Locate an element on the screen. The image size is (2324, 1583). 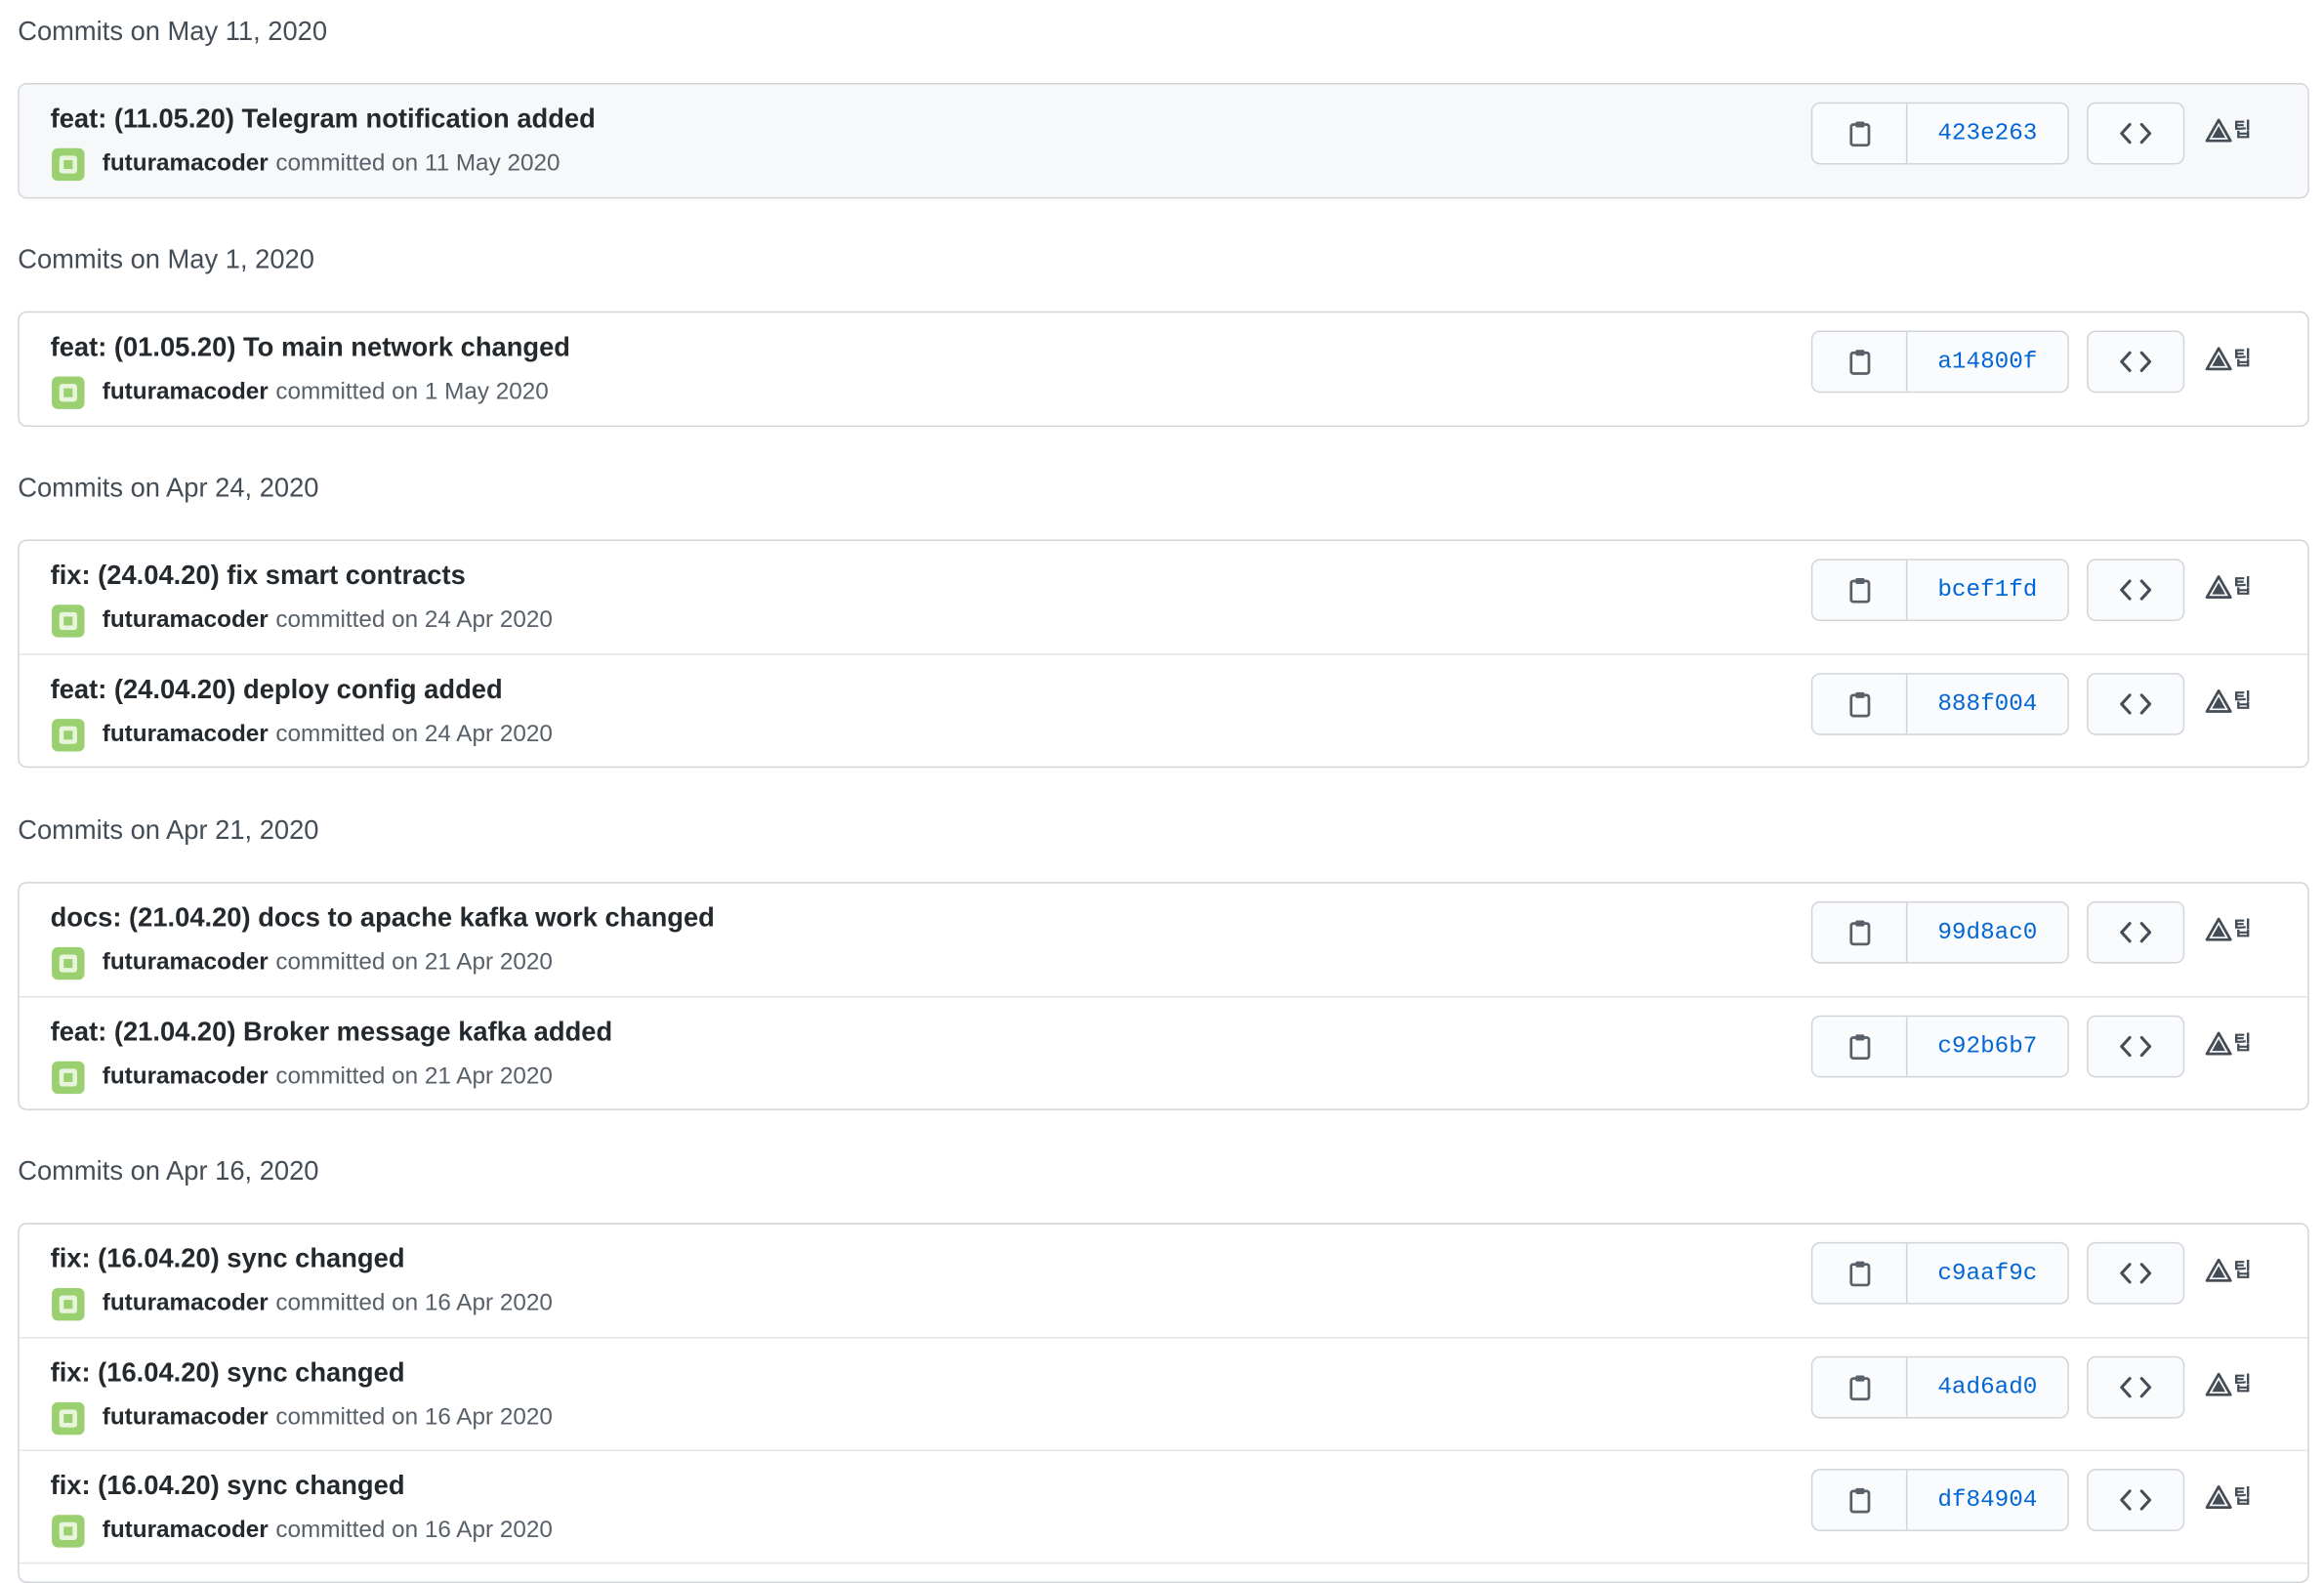
commit-sha-link: c9aaf9c is located at coordinates (1987, 1273).